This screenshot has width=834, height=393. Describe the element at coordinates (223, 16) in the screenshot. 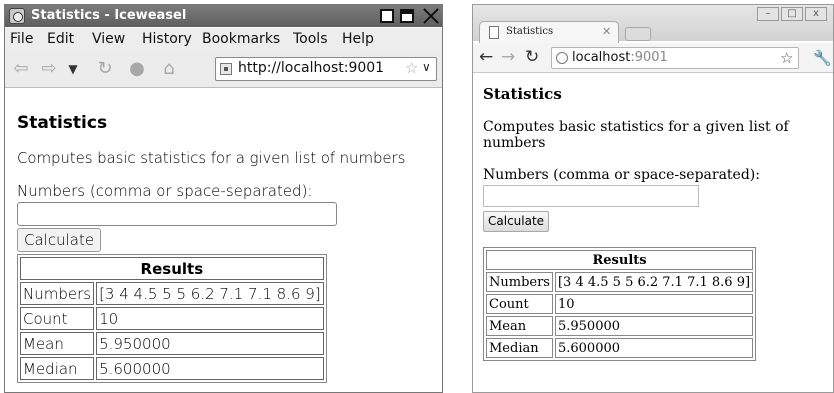

I see `title-bar: Statistics - Iceweasel` at that location.